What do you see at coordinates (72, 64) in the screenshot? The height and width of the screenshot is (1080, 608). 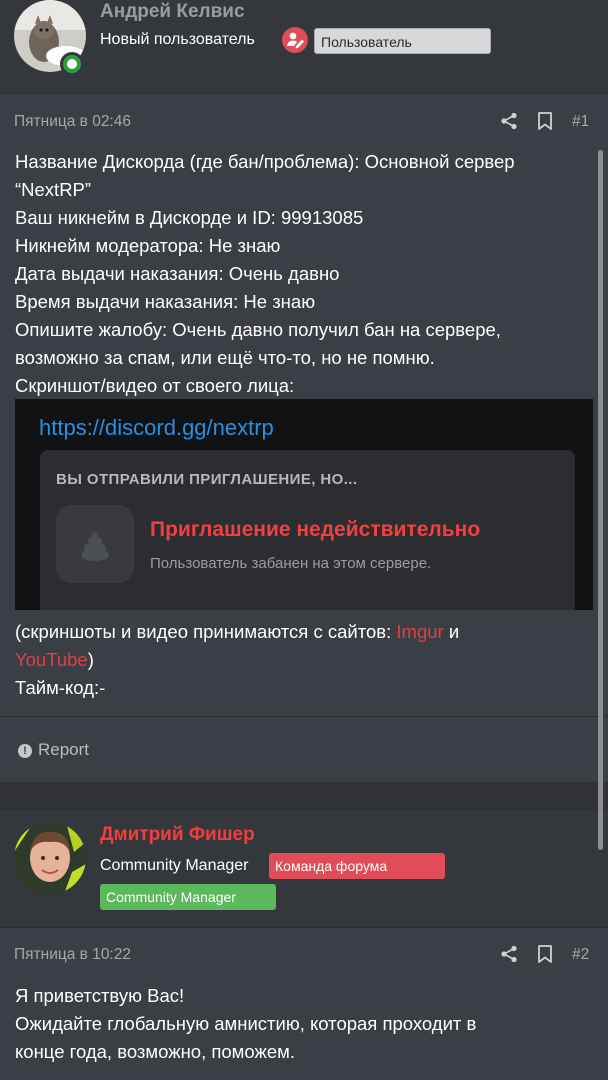 I see `online-status-icon` at bounding box center [72, 64].